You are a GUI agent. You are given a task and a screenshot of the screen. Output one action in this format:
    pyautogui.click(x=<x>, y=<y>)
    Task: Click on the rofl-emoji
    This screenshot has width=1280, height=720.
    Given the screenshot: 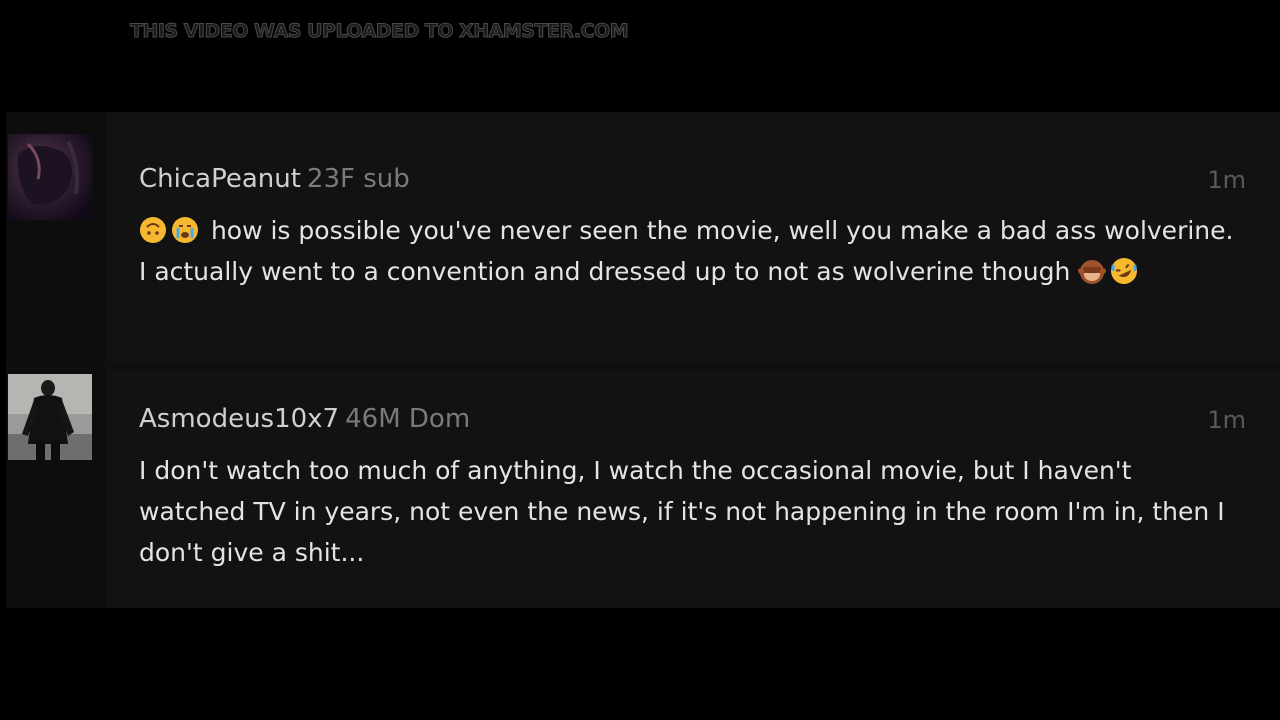 What is the action you would take?
    pyautogui.click(x=1124, y=270)
    